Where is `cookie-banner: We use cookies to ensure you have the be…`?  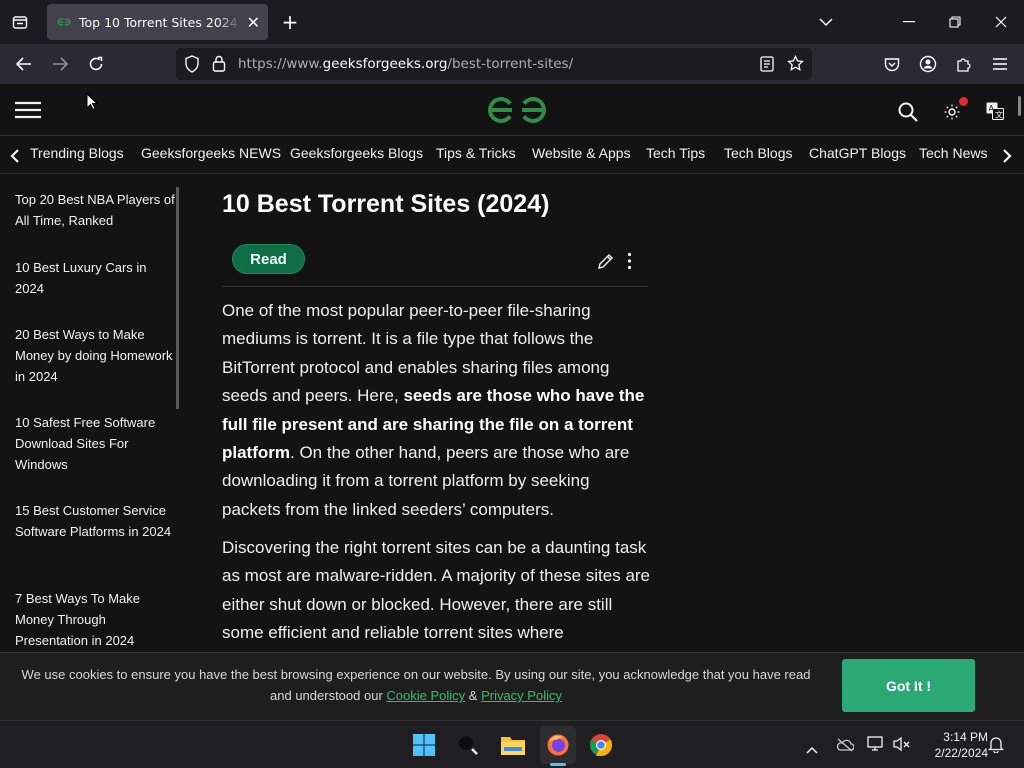 cookie-banner: We use cookies to ensure you have the be… is located at coordinates (512, 686).